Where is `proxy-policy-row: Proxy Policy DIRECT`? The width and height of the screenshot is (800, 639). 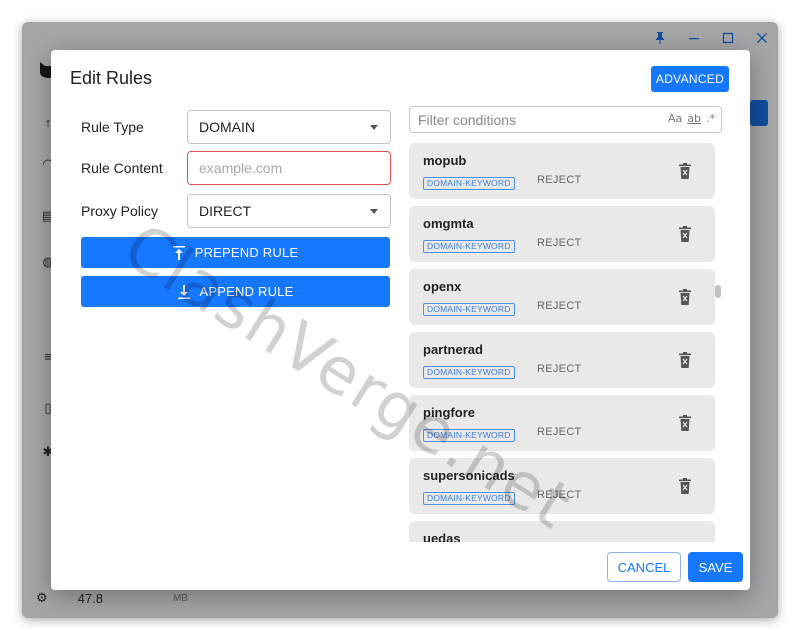
proxy-policy-row: Proxy Policy DIRECT is located at coordinates (236, 211).